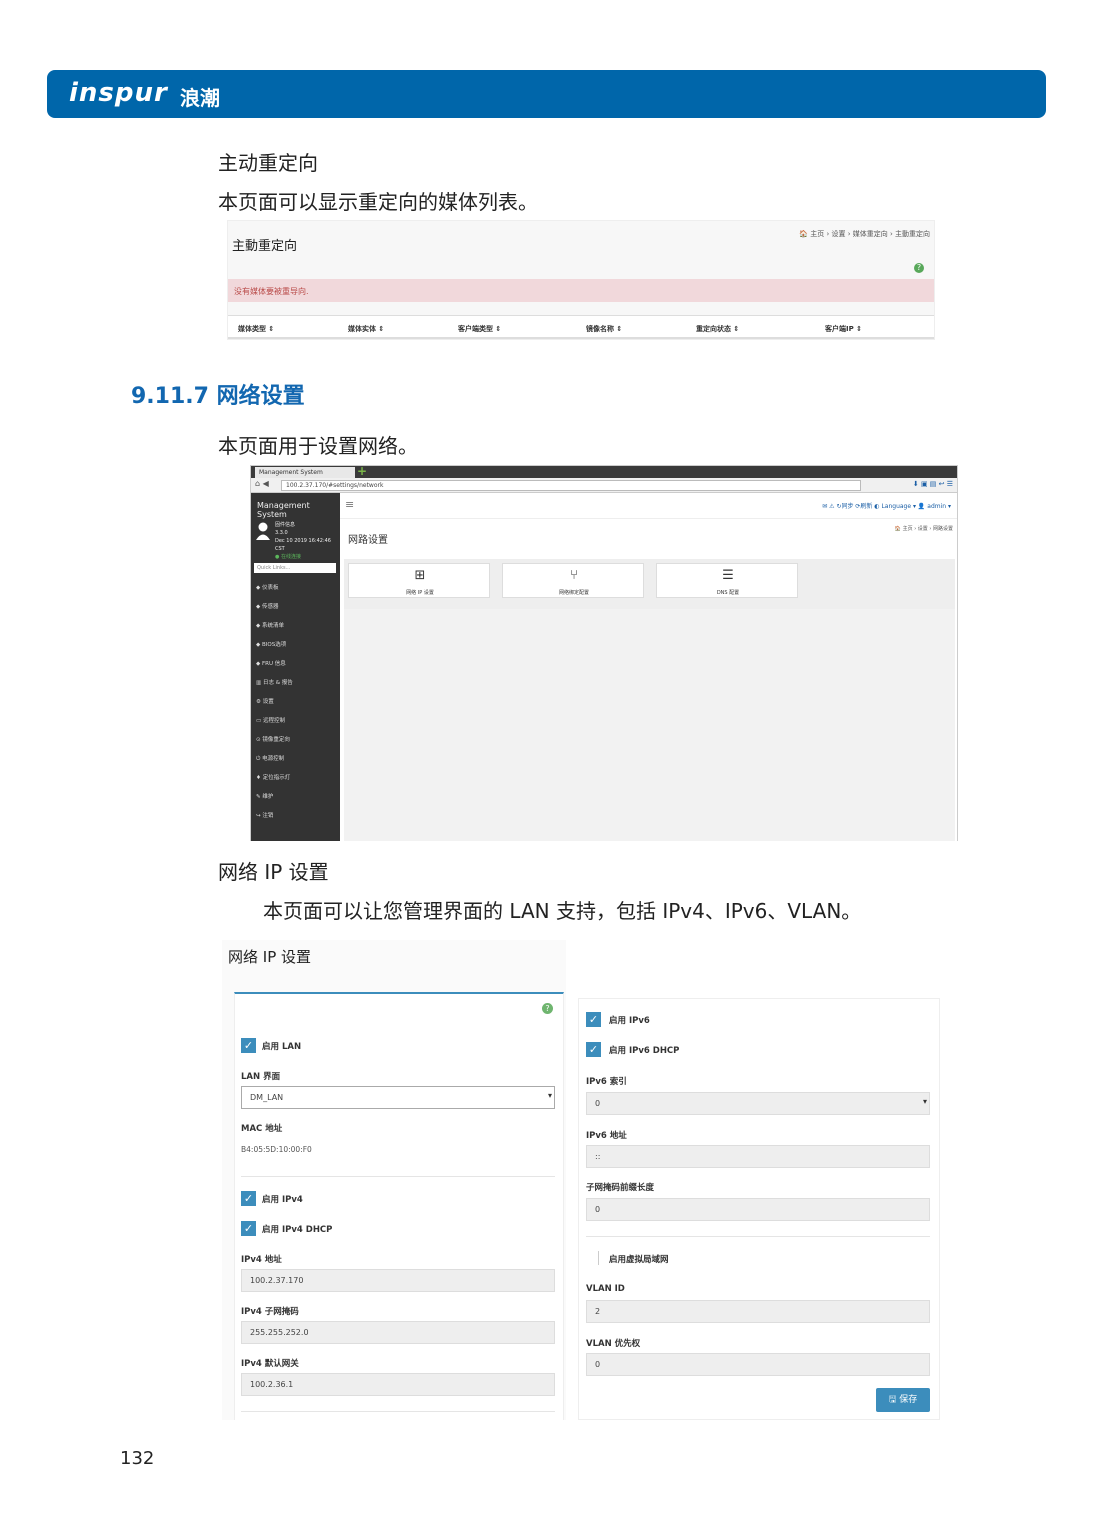 The width and height of the screenshot is (1093, 1535). I want to click on ip-section-desc: 本页面可以让您管理界面的 LAN 支持，包括 IPv4、IPv6、VLAN。, so click(562, 911).